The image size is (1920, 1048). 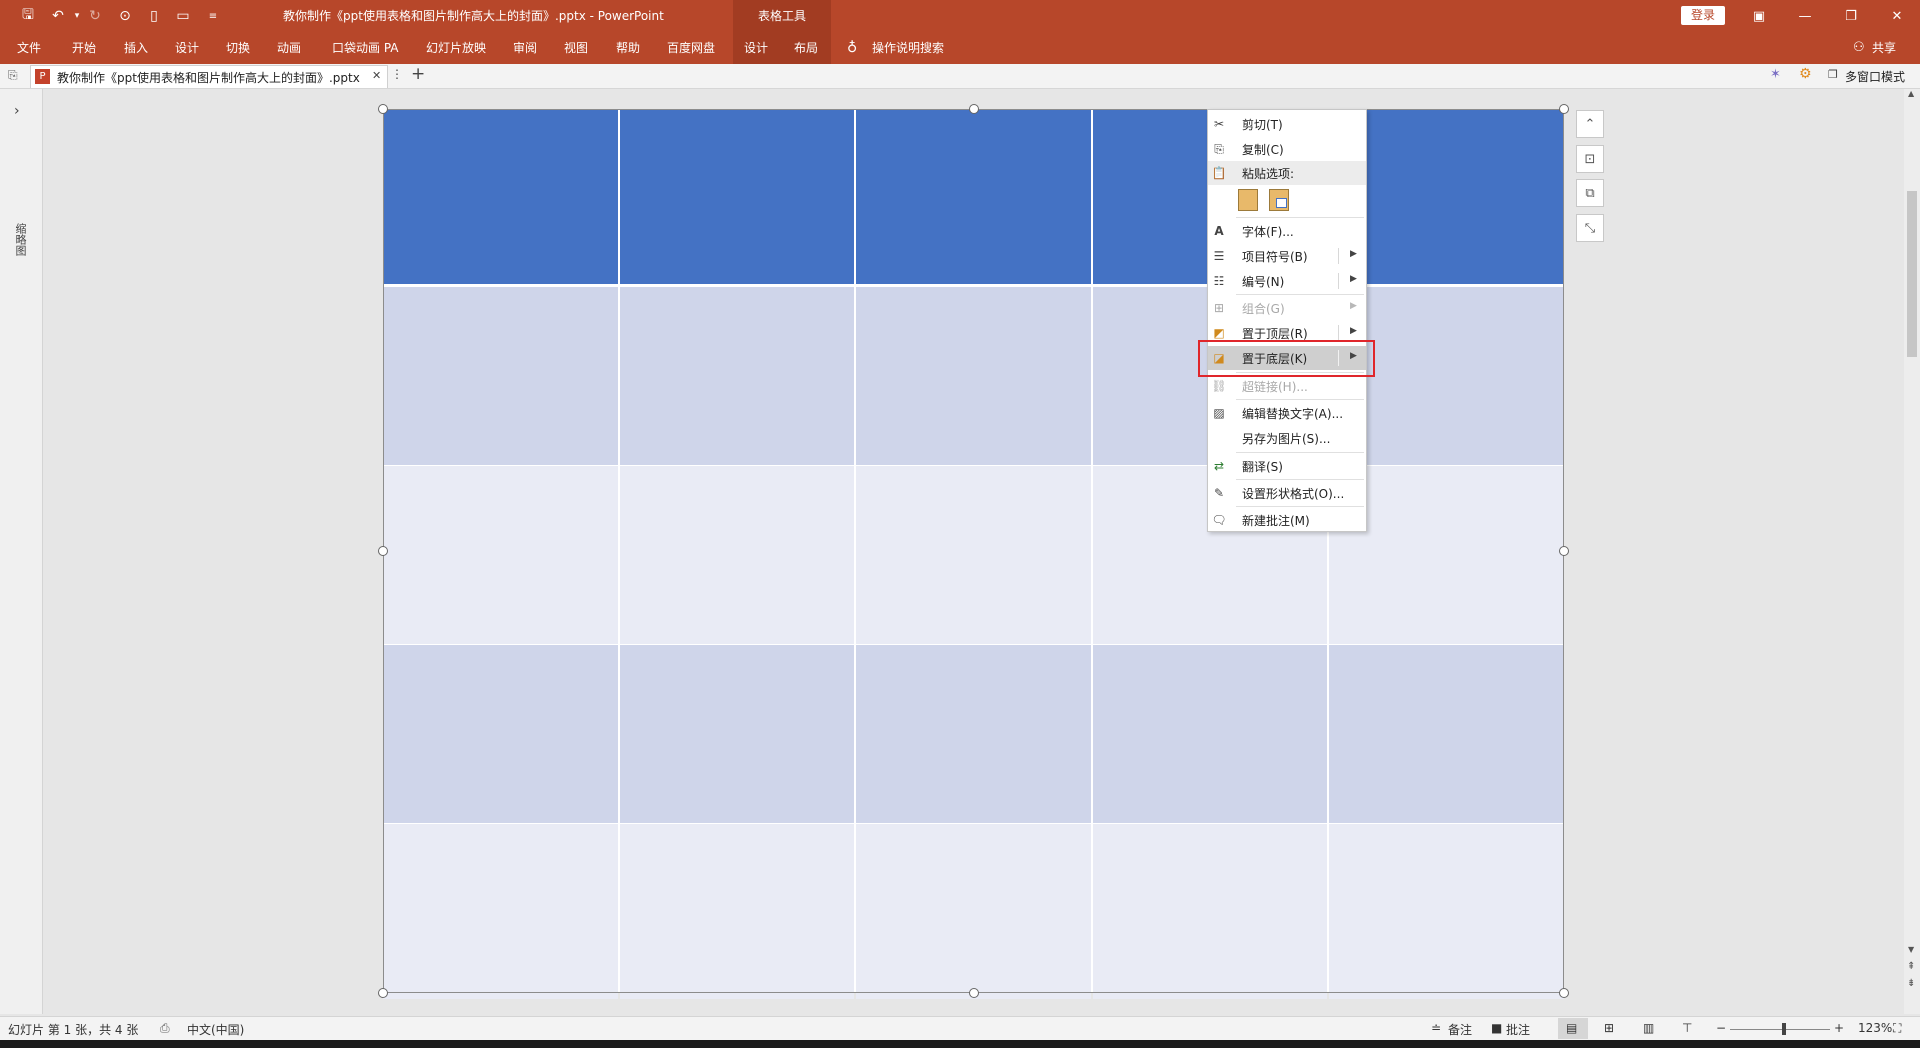 I want to click on tab-design: 设计, so click(x=187, y=48).